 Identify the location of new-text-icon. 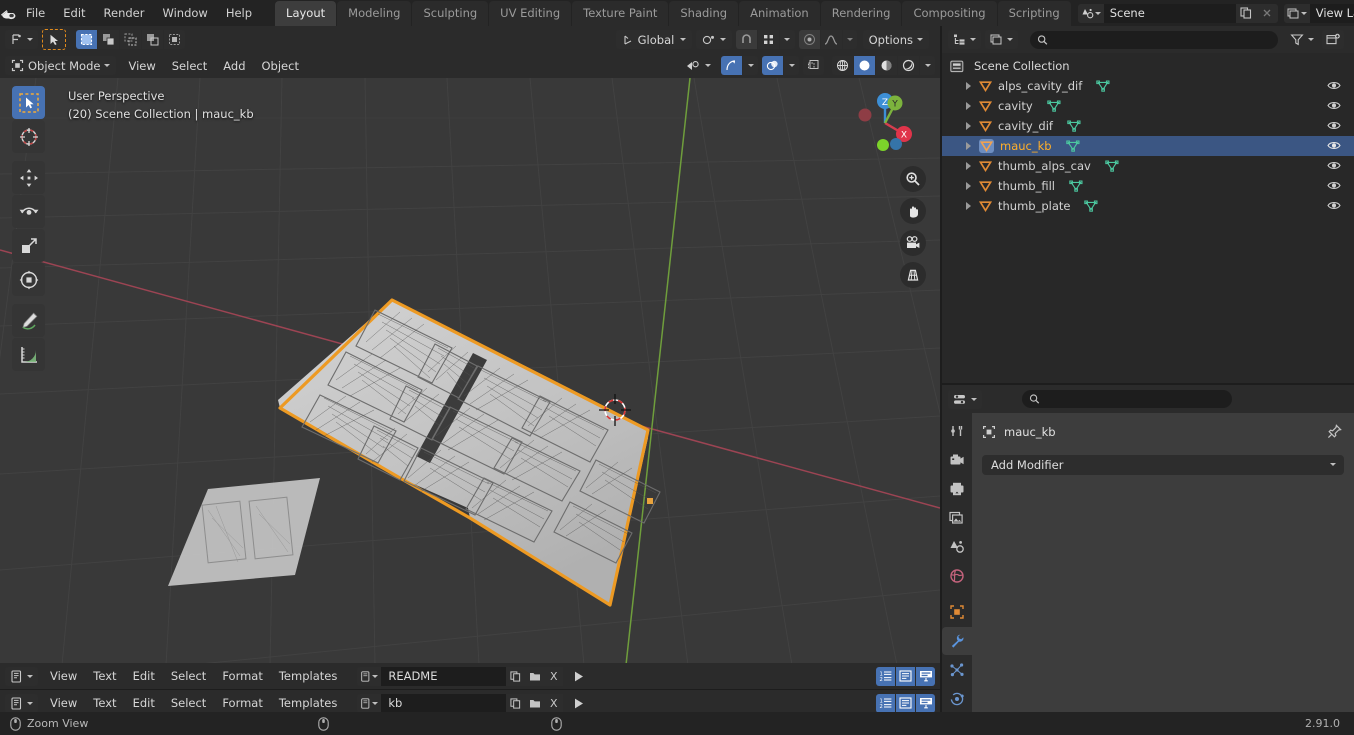
(516, 703).